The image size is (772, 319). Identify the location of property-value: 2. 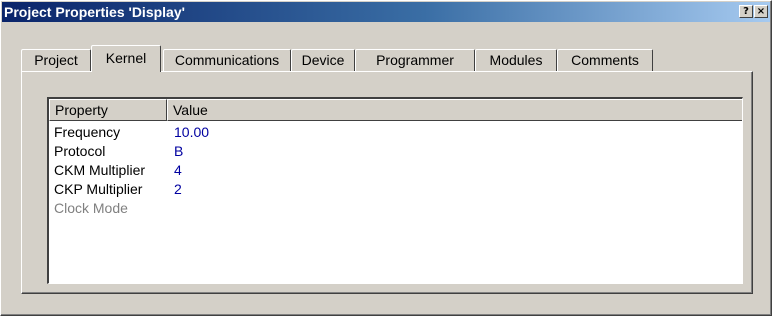
(178, 189).